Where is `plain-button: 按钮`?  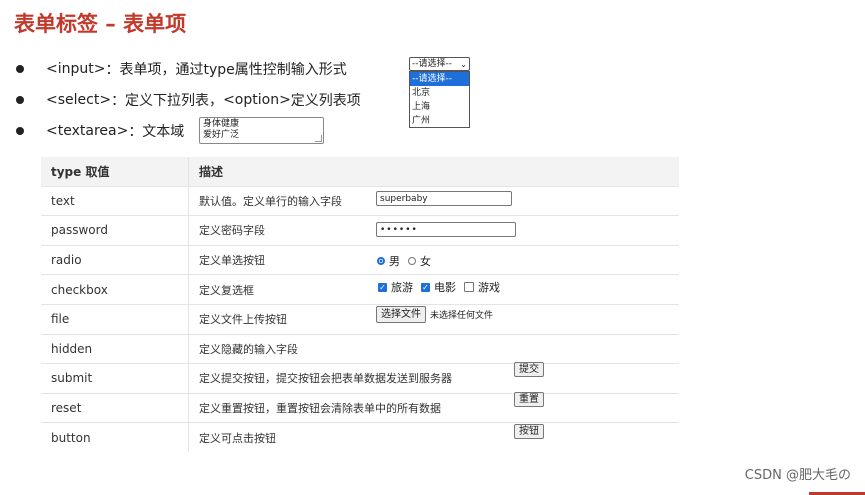 plain-button: 按钮 is located at coordinates (529, 431).